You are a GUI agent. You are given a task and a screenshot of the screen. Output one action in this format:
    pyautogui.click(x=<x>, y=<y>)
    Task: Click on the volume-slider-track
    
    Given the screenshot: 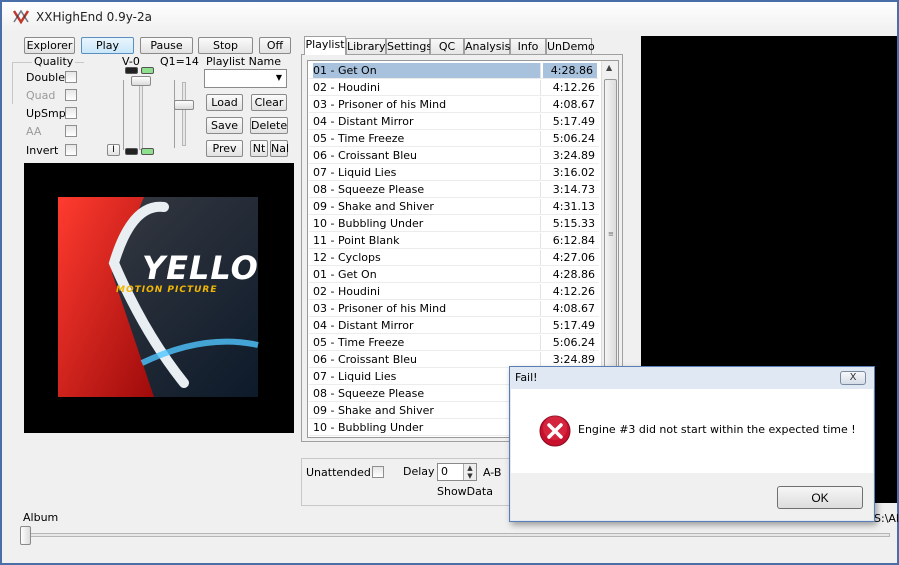 What is the action you would take?
    pyautogui.click(x=141, y=114)
    